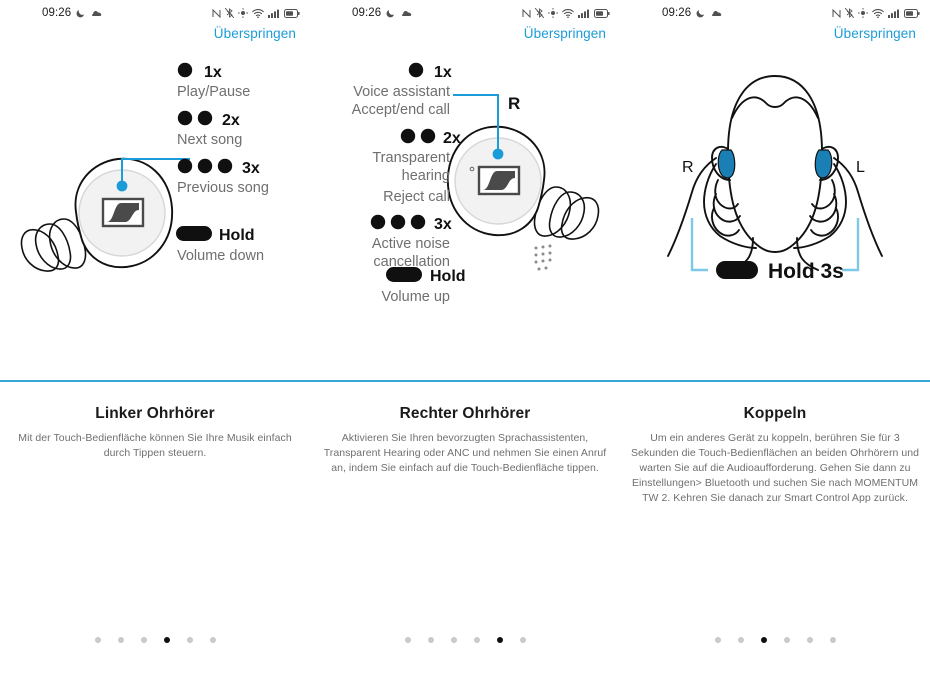 This screenshot has height=682, width=930. Describe the element at coordinates (209, 140) in the screenshot. I see `gesture-label: Next song` at that location.